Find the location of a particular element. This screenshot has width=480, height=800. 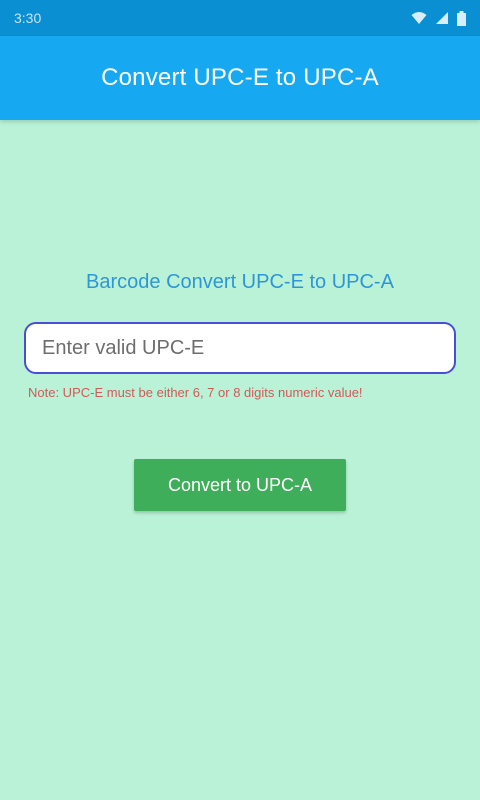

app-bar: Convert UPC-E to UPC-A is located at coordinates (240, 78).